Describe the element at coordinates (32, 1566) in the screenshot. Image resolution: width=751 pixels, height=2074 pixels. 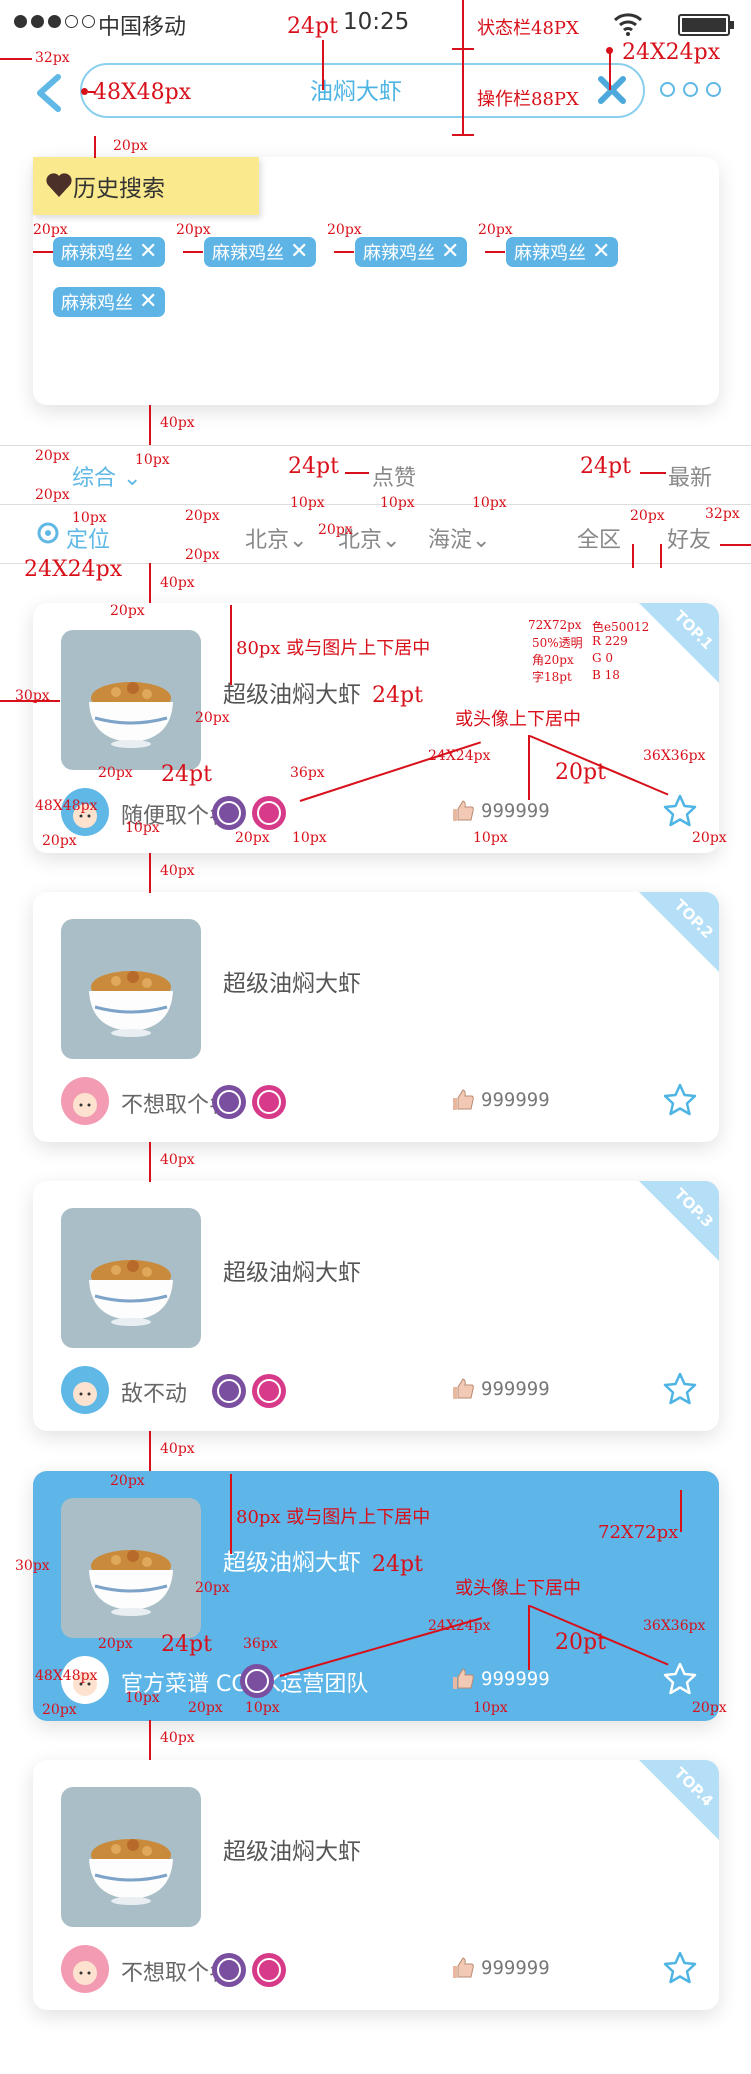
I see `annotation: 30px` at that location.